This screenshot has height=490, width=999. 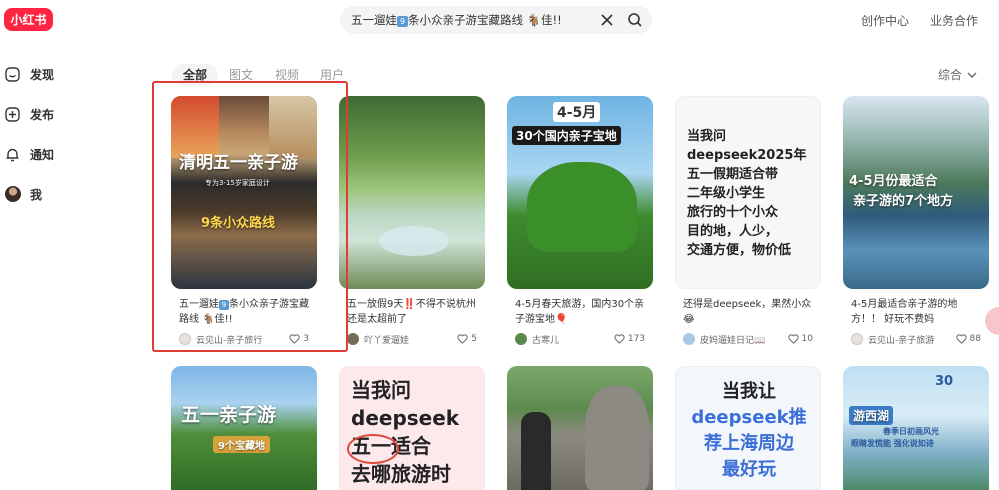 What do you see at coordinates (242, 339) in the screenshot?
I see `author-name: 云见山-亲子旅行` at bounding box center [242, 339].